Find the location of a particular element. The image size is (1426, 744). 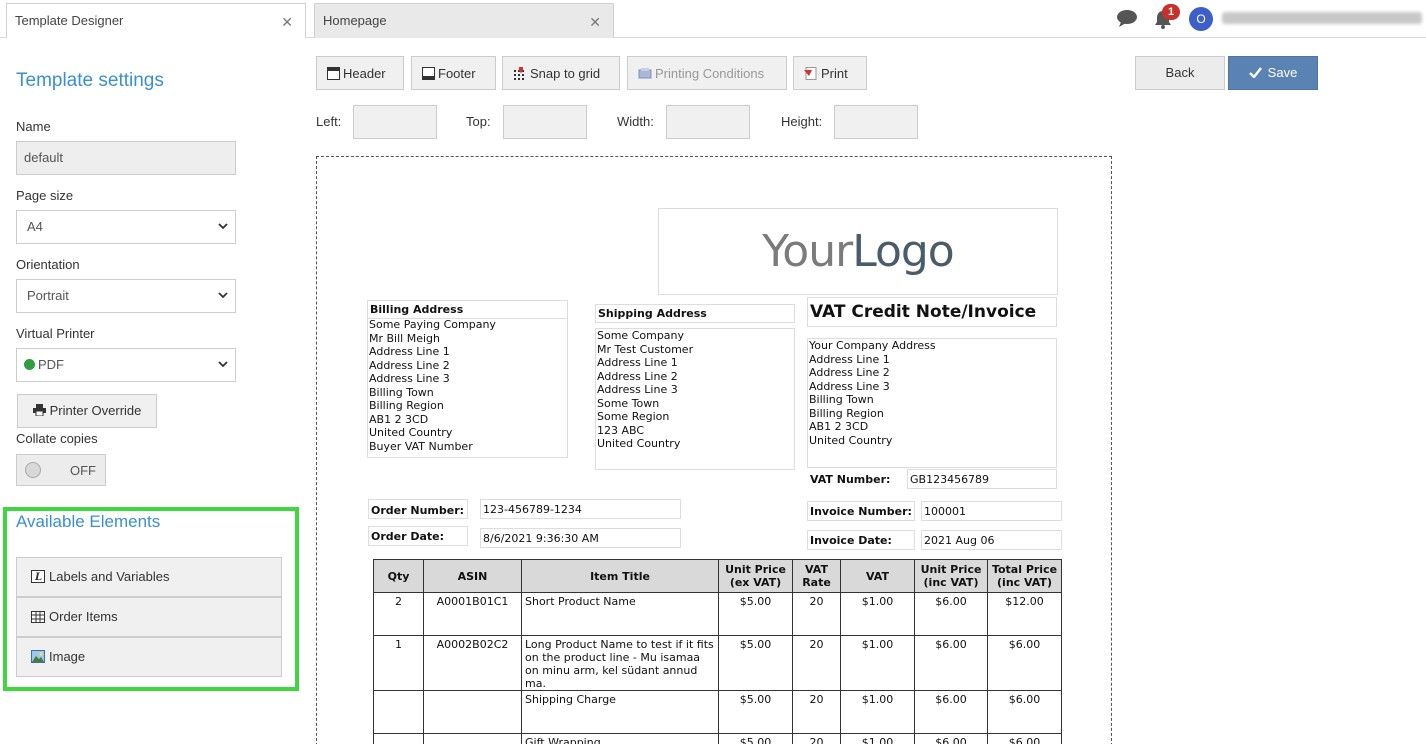

column-header: Item Title is located at coordinates (620, 576).